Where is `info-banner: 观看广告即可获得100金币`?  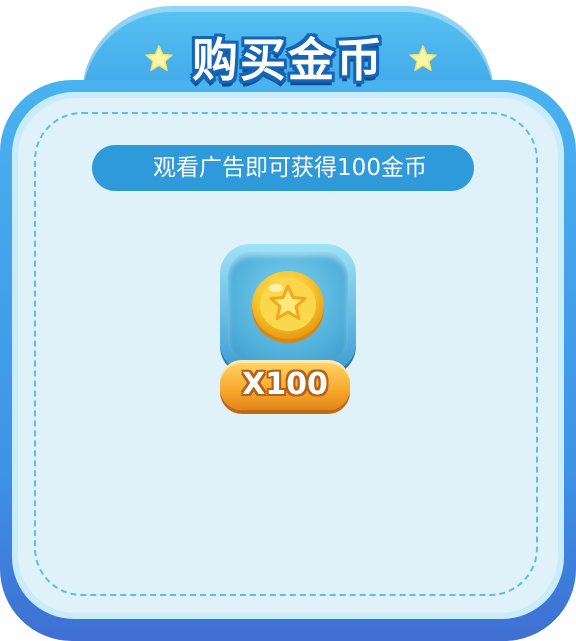
info-banner: 观看广告即可获得100金币 is located at coordinates (283, 168).